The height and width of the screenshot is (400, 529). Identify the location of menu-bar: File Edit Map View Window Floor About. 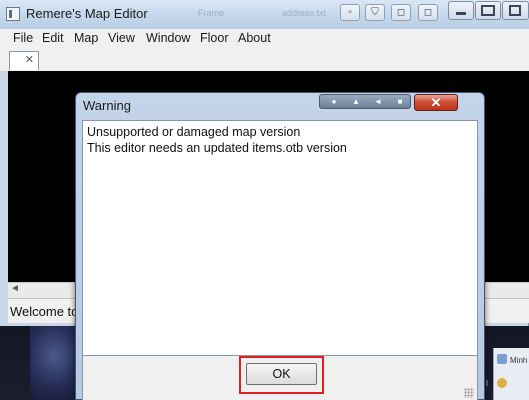
(264, 39).